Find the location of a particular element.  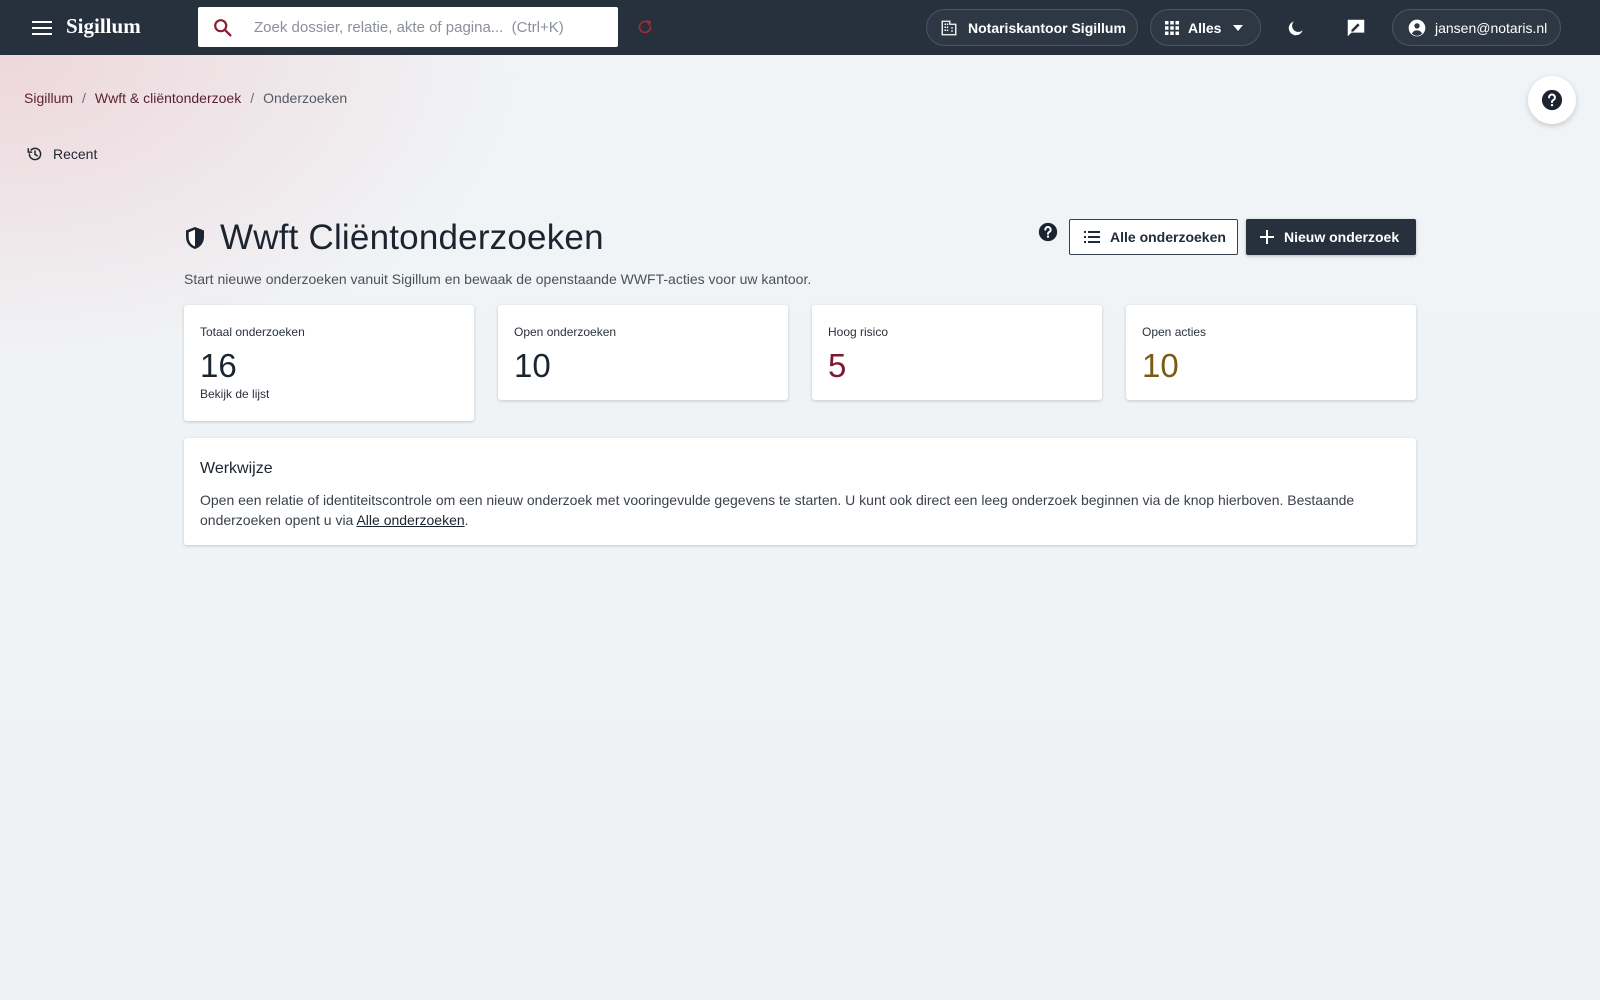

stat-card-open: Open onderzoeken 10 is located at coordinates (643, 352).